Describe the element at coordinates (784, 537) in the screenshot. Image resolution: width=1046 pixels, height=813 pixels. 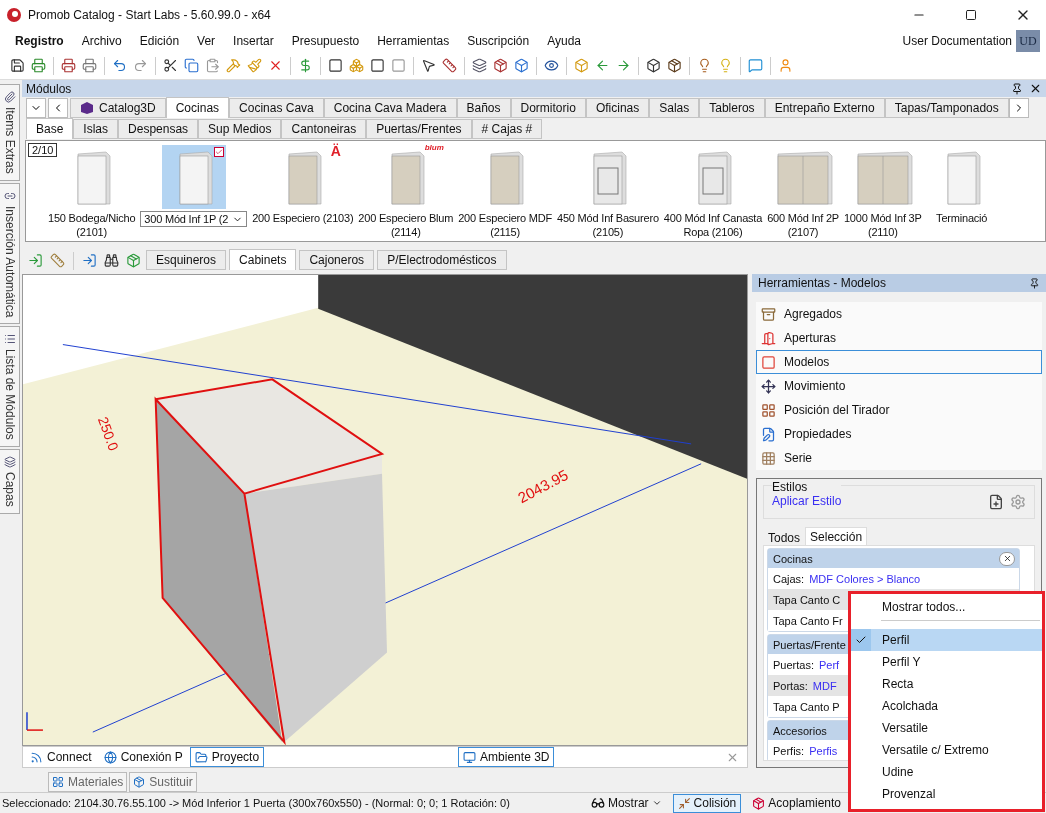
I see `filter-tab: Todos` at that location.